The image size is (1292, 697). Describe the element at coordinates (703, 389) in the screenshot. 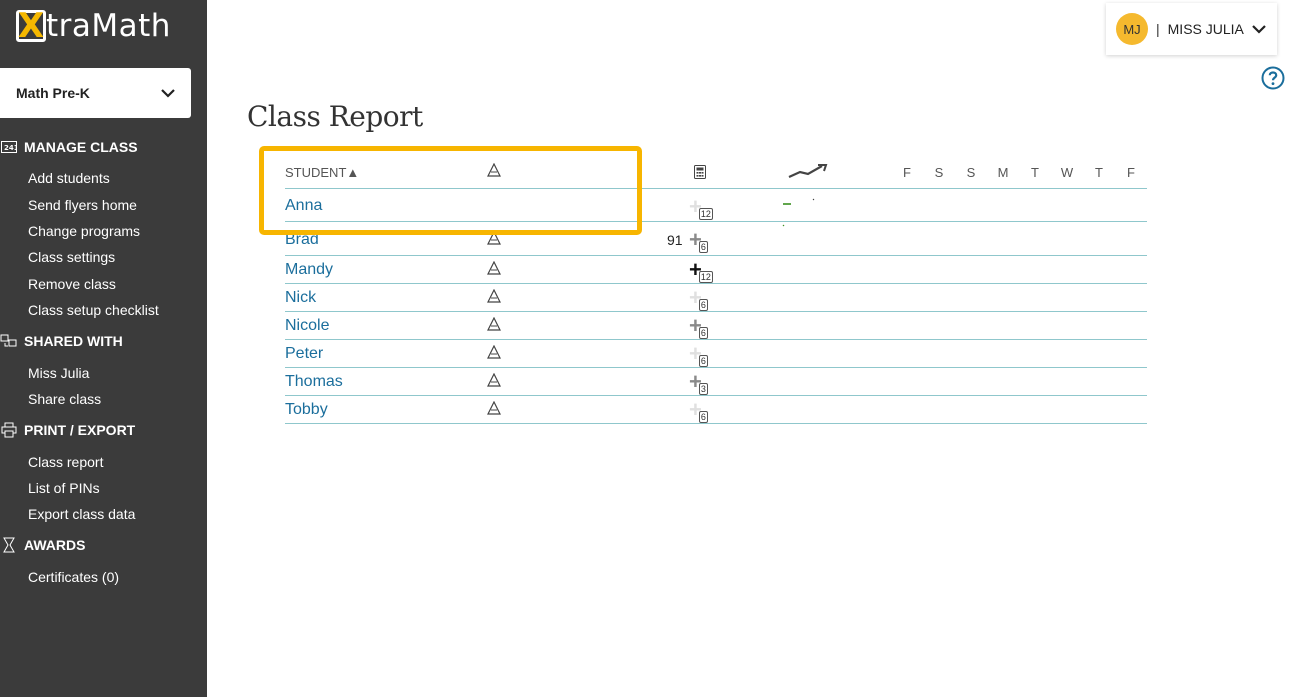

I see `level-badge: 3` at that location.